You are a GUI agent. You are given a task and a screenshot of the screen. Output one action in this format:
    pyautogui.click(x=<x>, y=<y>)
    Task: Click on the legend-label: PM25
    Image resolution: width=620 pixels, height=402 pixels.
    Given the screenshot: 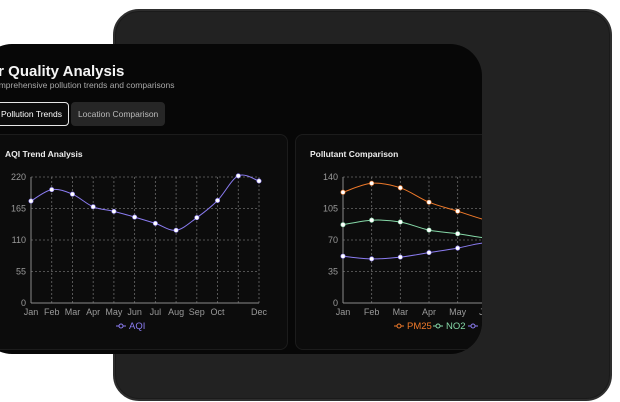 What is the action you would take?
    pyautogui.click(x=419, y=326)
    